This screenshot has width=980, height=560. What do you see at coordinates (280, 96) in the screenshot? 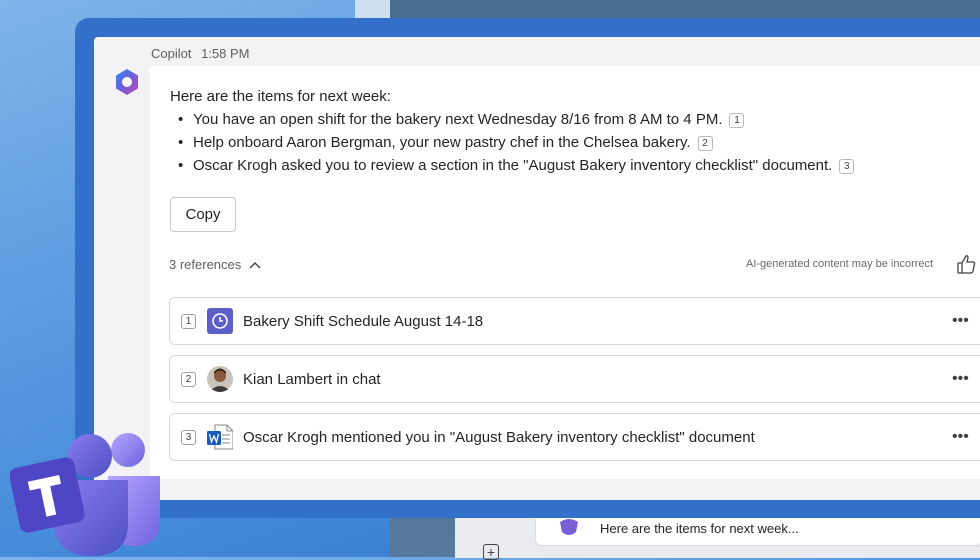
I see `message-intro: Here are the items for next week:` at bounding box center [280, 96].